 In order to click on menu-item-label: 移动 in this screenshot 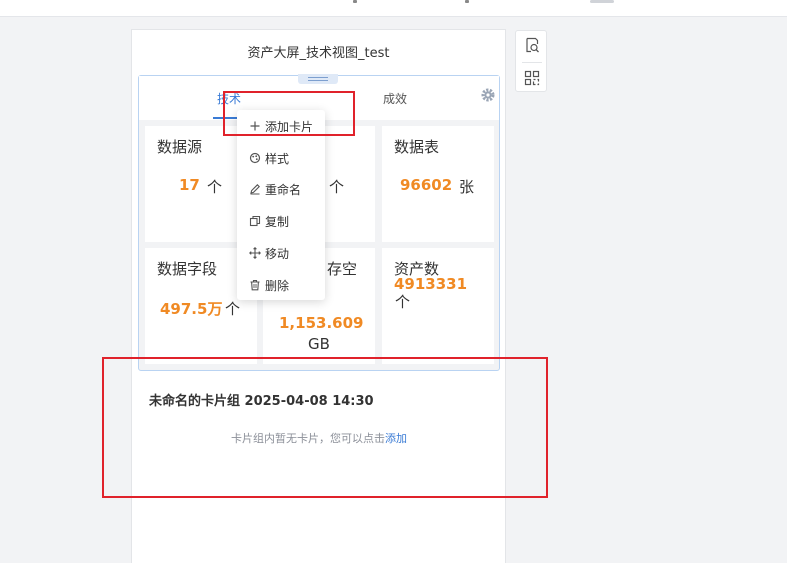, I will do `click(277, 254)`.